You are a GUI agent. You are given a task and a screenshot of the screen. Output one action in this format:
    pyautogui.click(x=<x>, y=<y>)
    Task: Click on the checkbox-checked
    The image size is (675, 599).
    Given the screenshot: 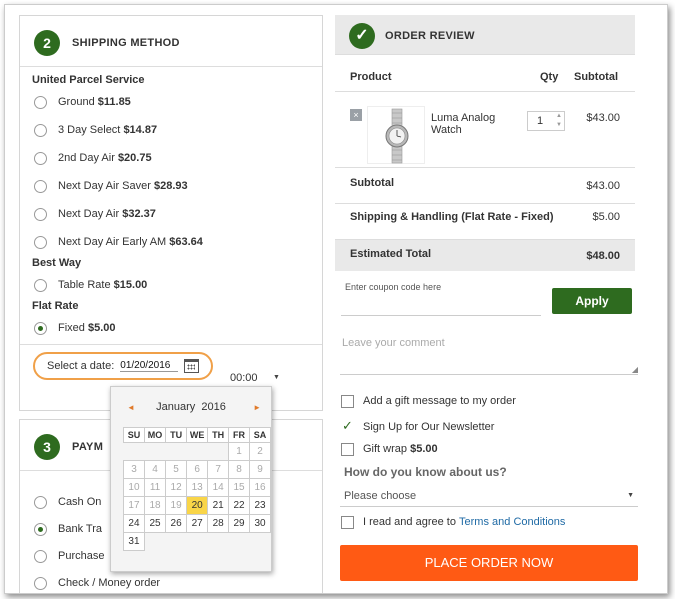 What is the action you would take?
    pyautogui.click(x=347, y=426)
    